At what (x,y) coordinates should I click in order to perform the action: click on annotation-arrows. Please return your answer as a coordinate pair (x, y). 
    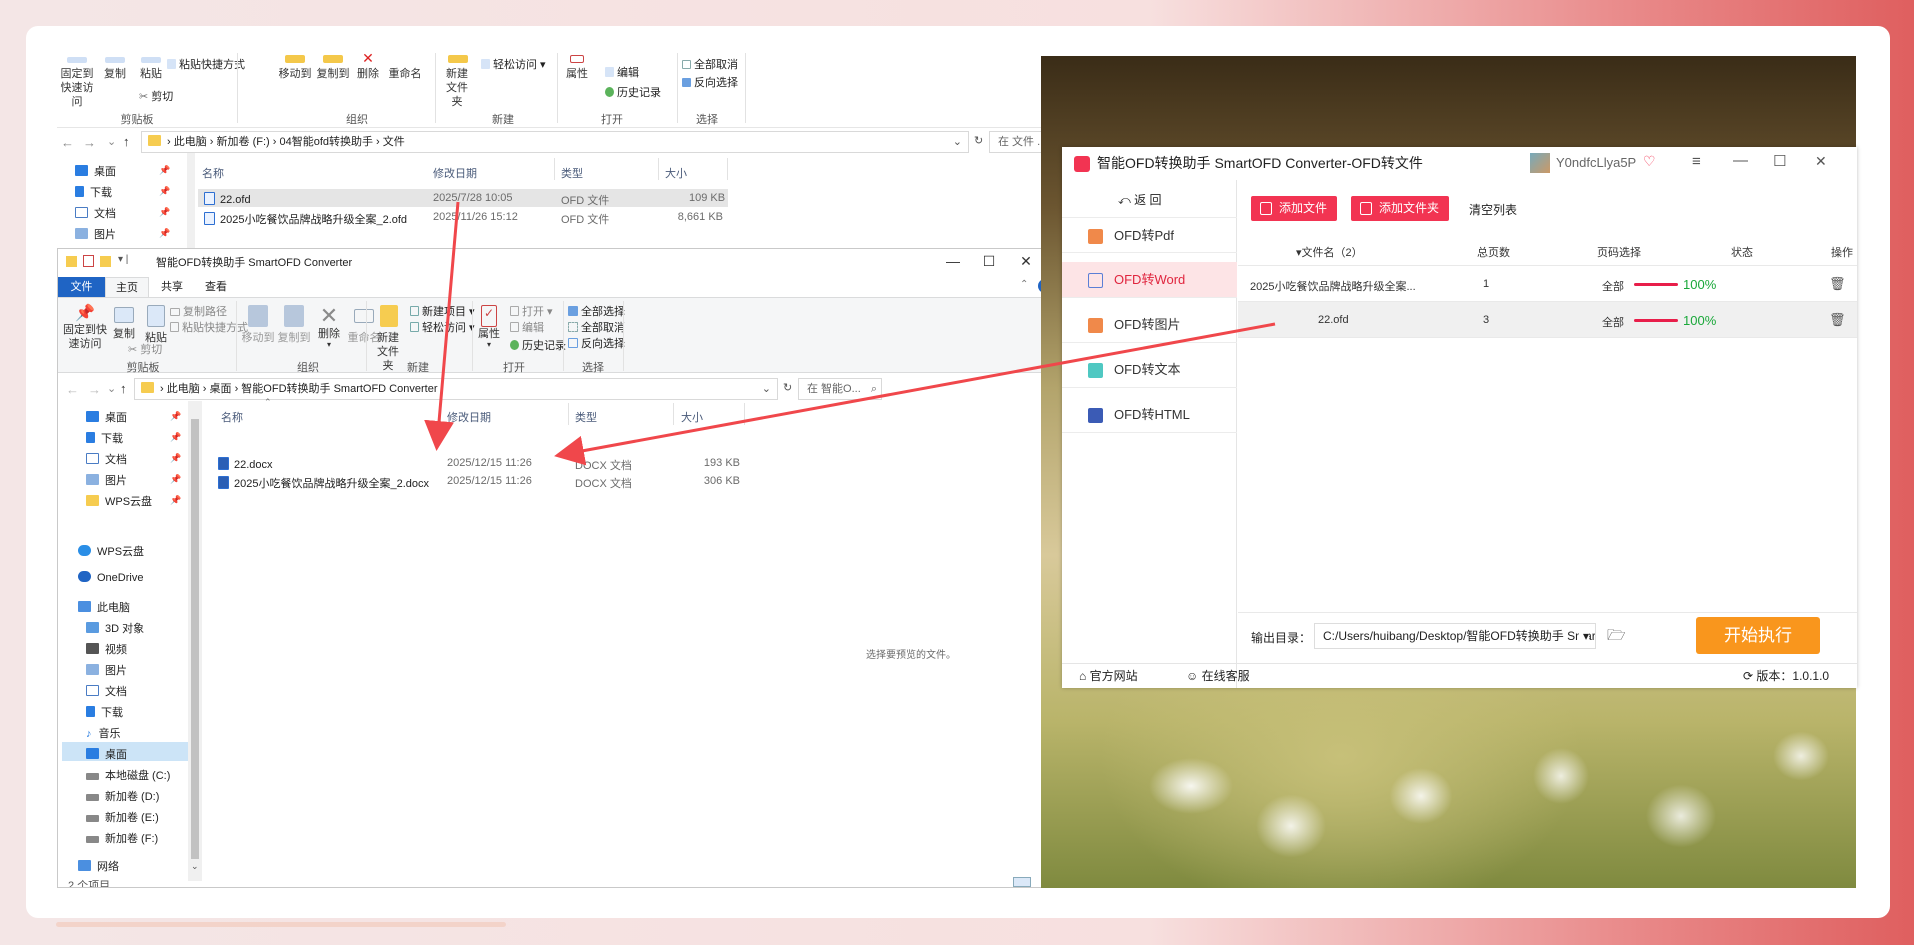
    Looking at the image, I should click on (850, 333).